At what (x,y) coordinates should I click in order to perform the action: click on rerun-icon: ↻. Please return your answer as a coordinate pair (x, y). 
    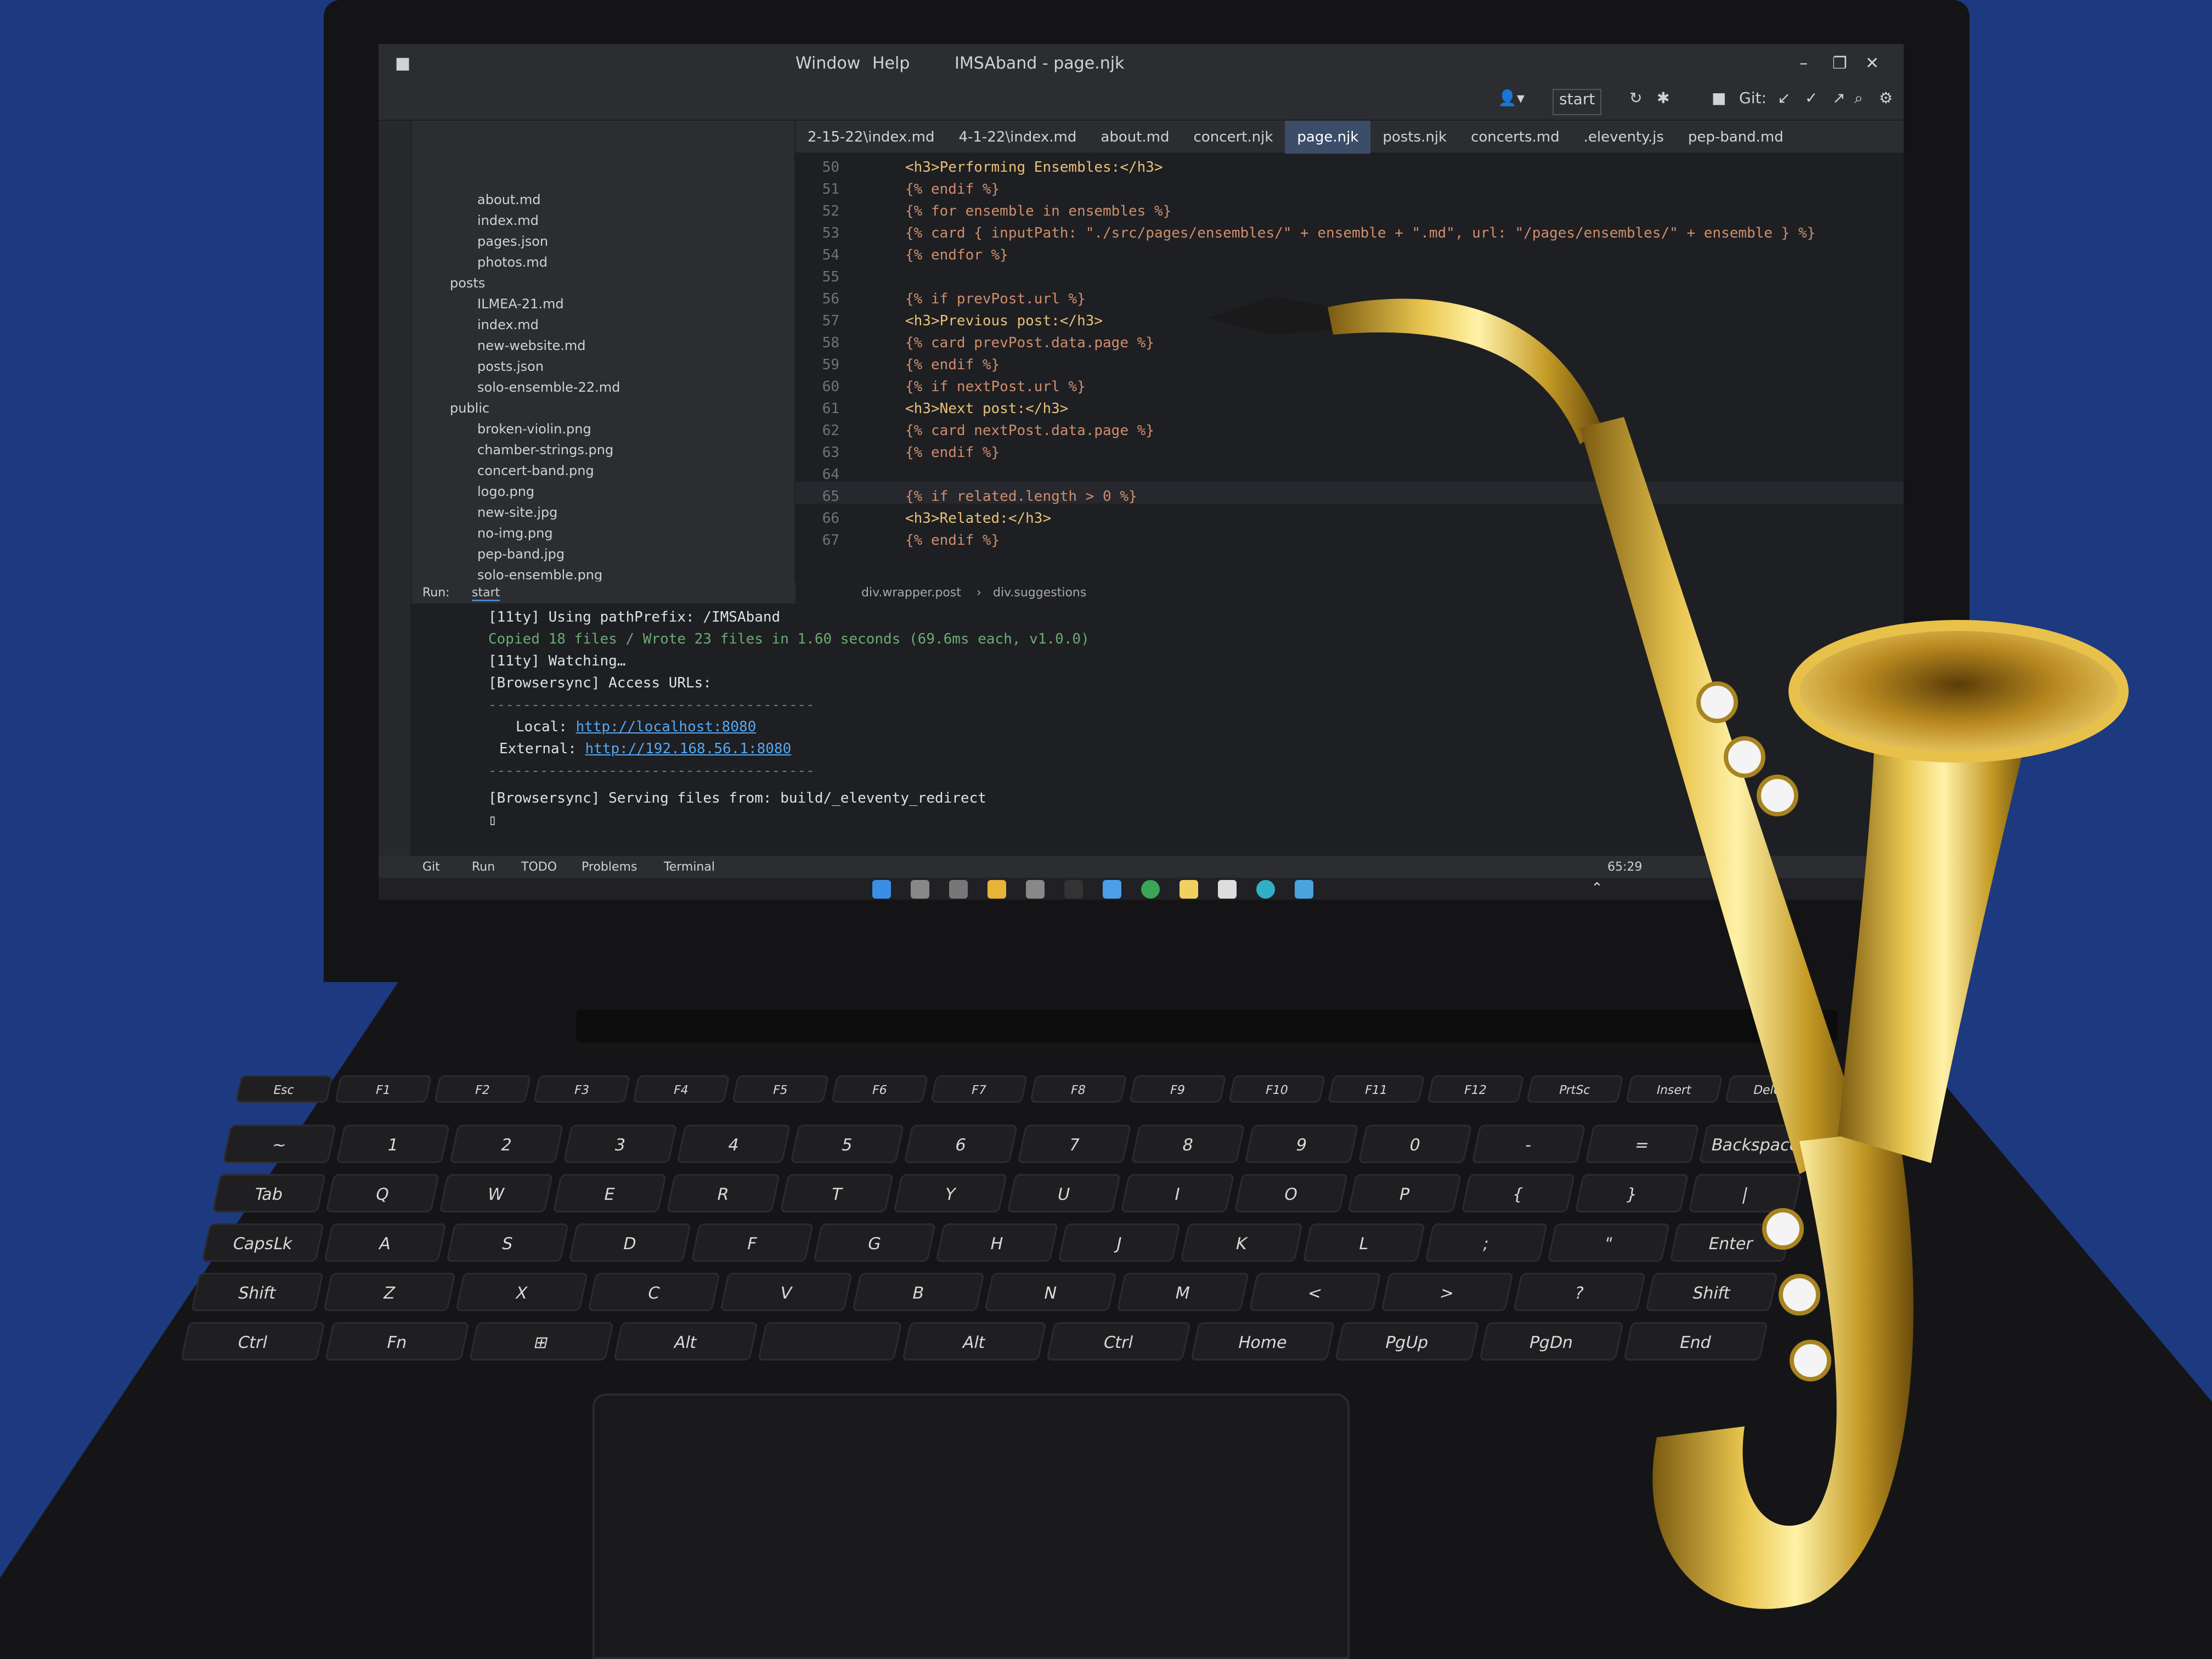
    Looking at the image, I should click on (1635, 101).